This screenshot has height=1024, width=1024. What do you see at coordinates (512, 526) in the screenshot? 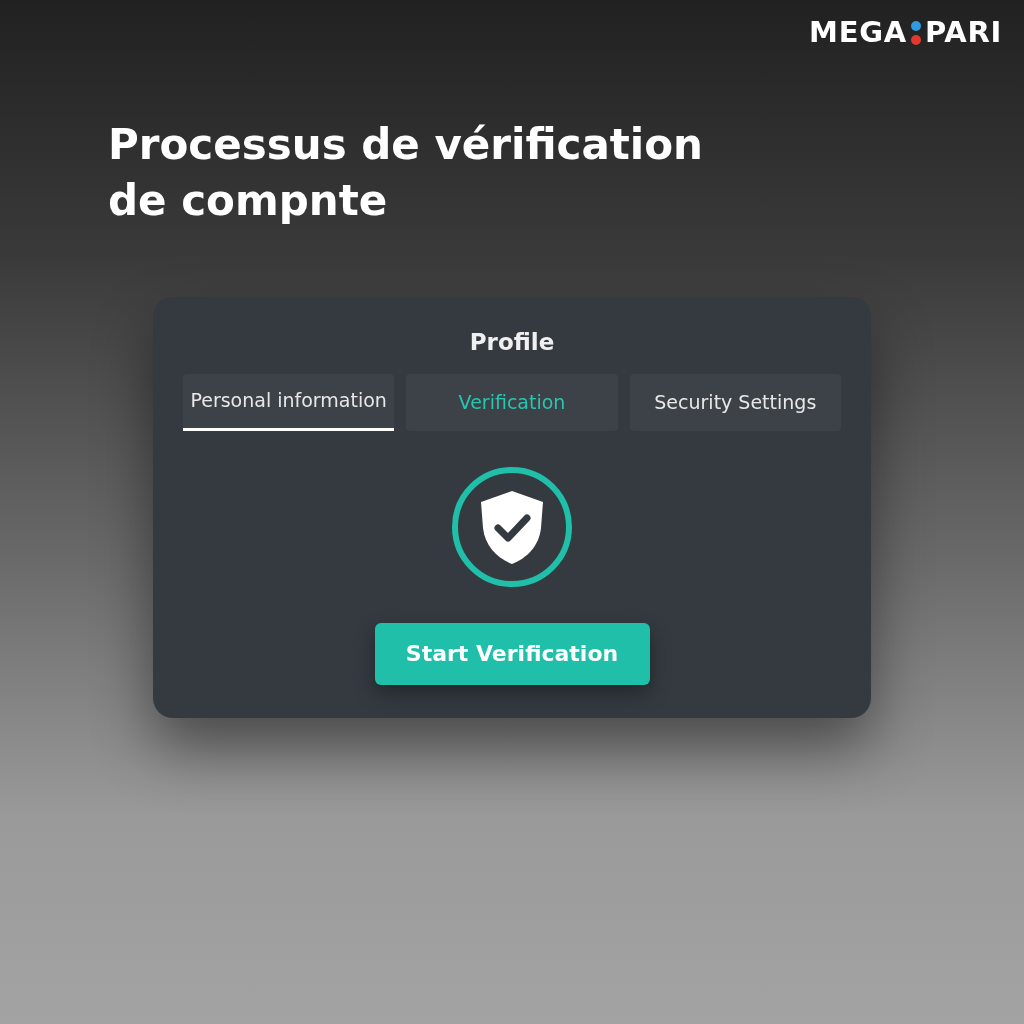
I see `shield-check-icon` at bounding box center [512, 526].